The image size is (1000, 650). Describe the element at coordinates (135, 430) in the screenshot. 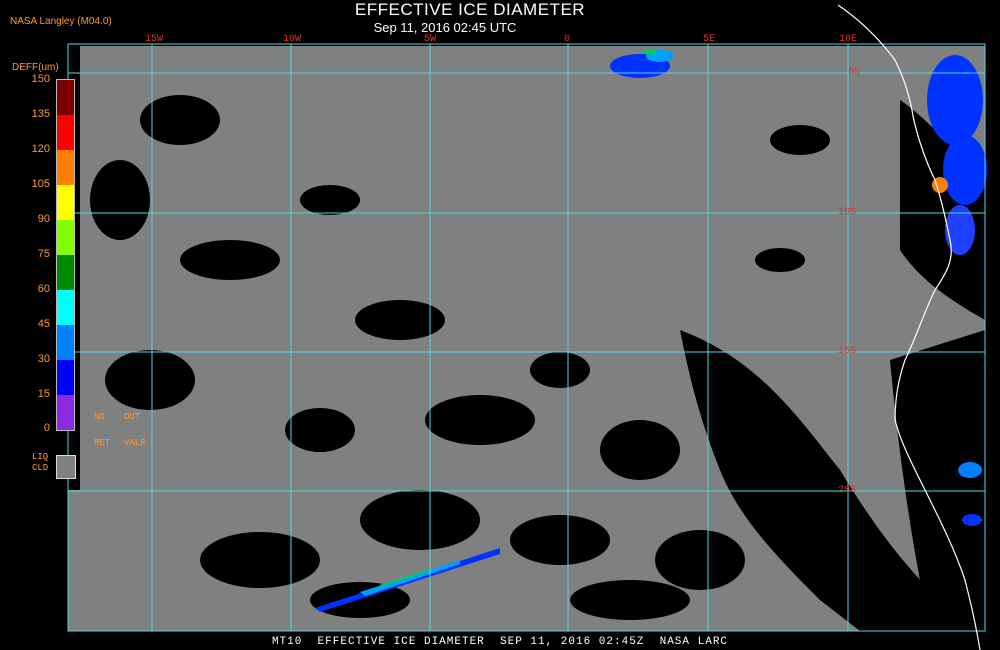

I see `out-valr-note: OUT VALR` at that location.